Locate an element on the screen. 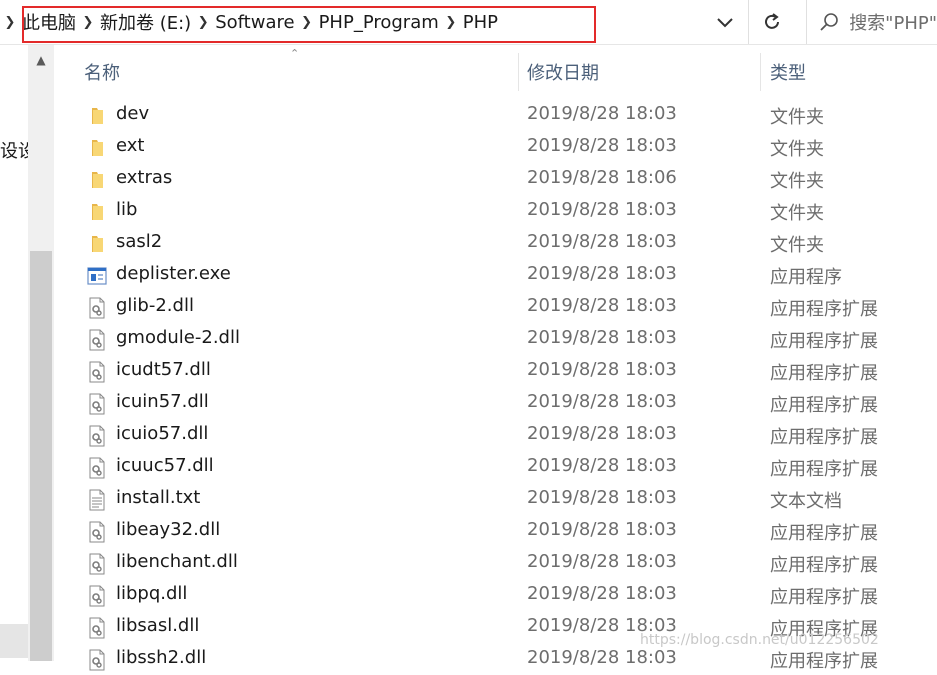 This screenshot has height=675, width=937. scroll-up-arrow-icon: ▲ is located at coordinates (41, 62).